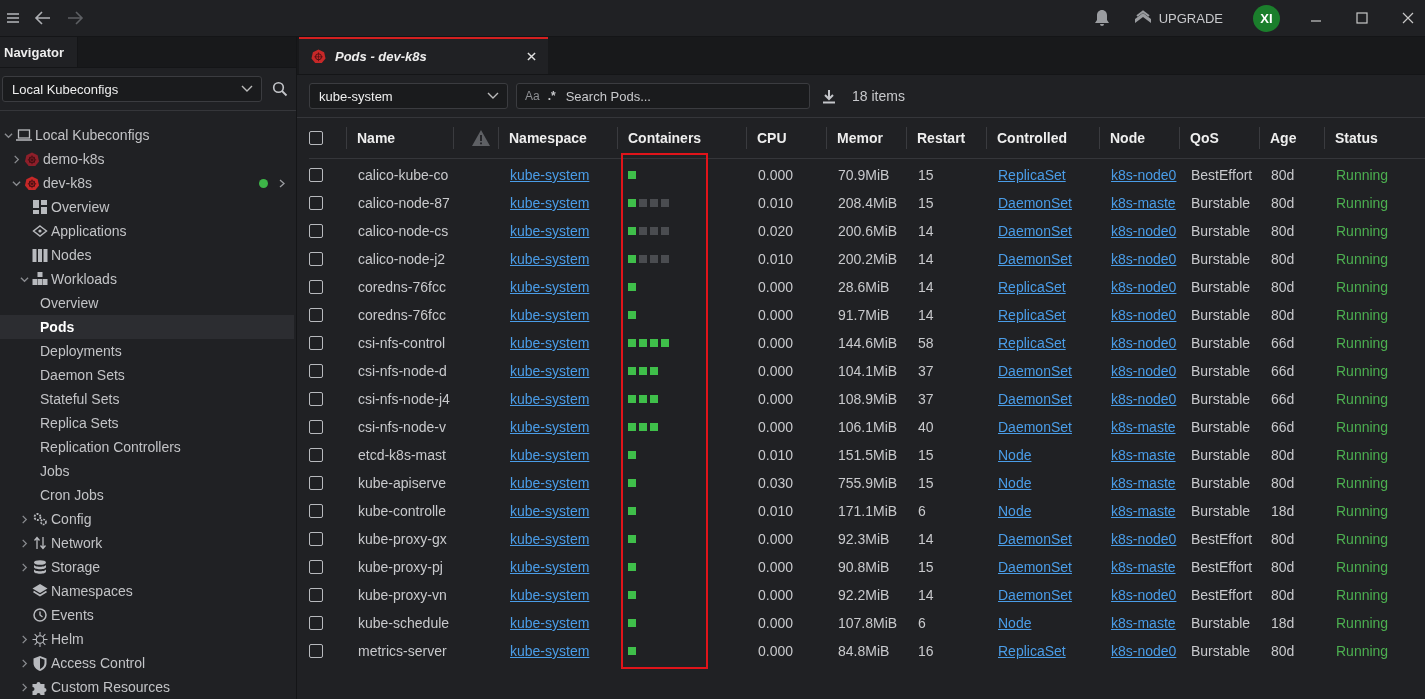 The width and height of the screenshot is (1425, 699). What do you see at coordinates (681, 138) in the screenshot?
I see `column-header: Containers` at bounding box center [681, 138].